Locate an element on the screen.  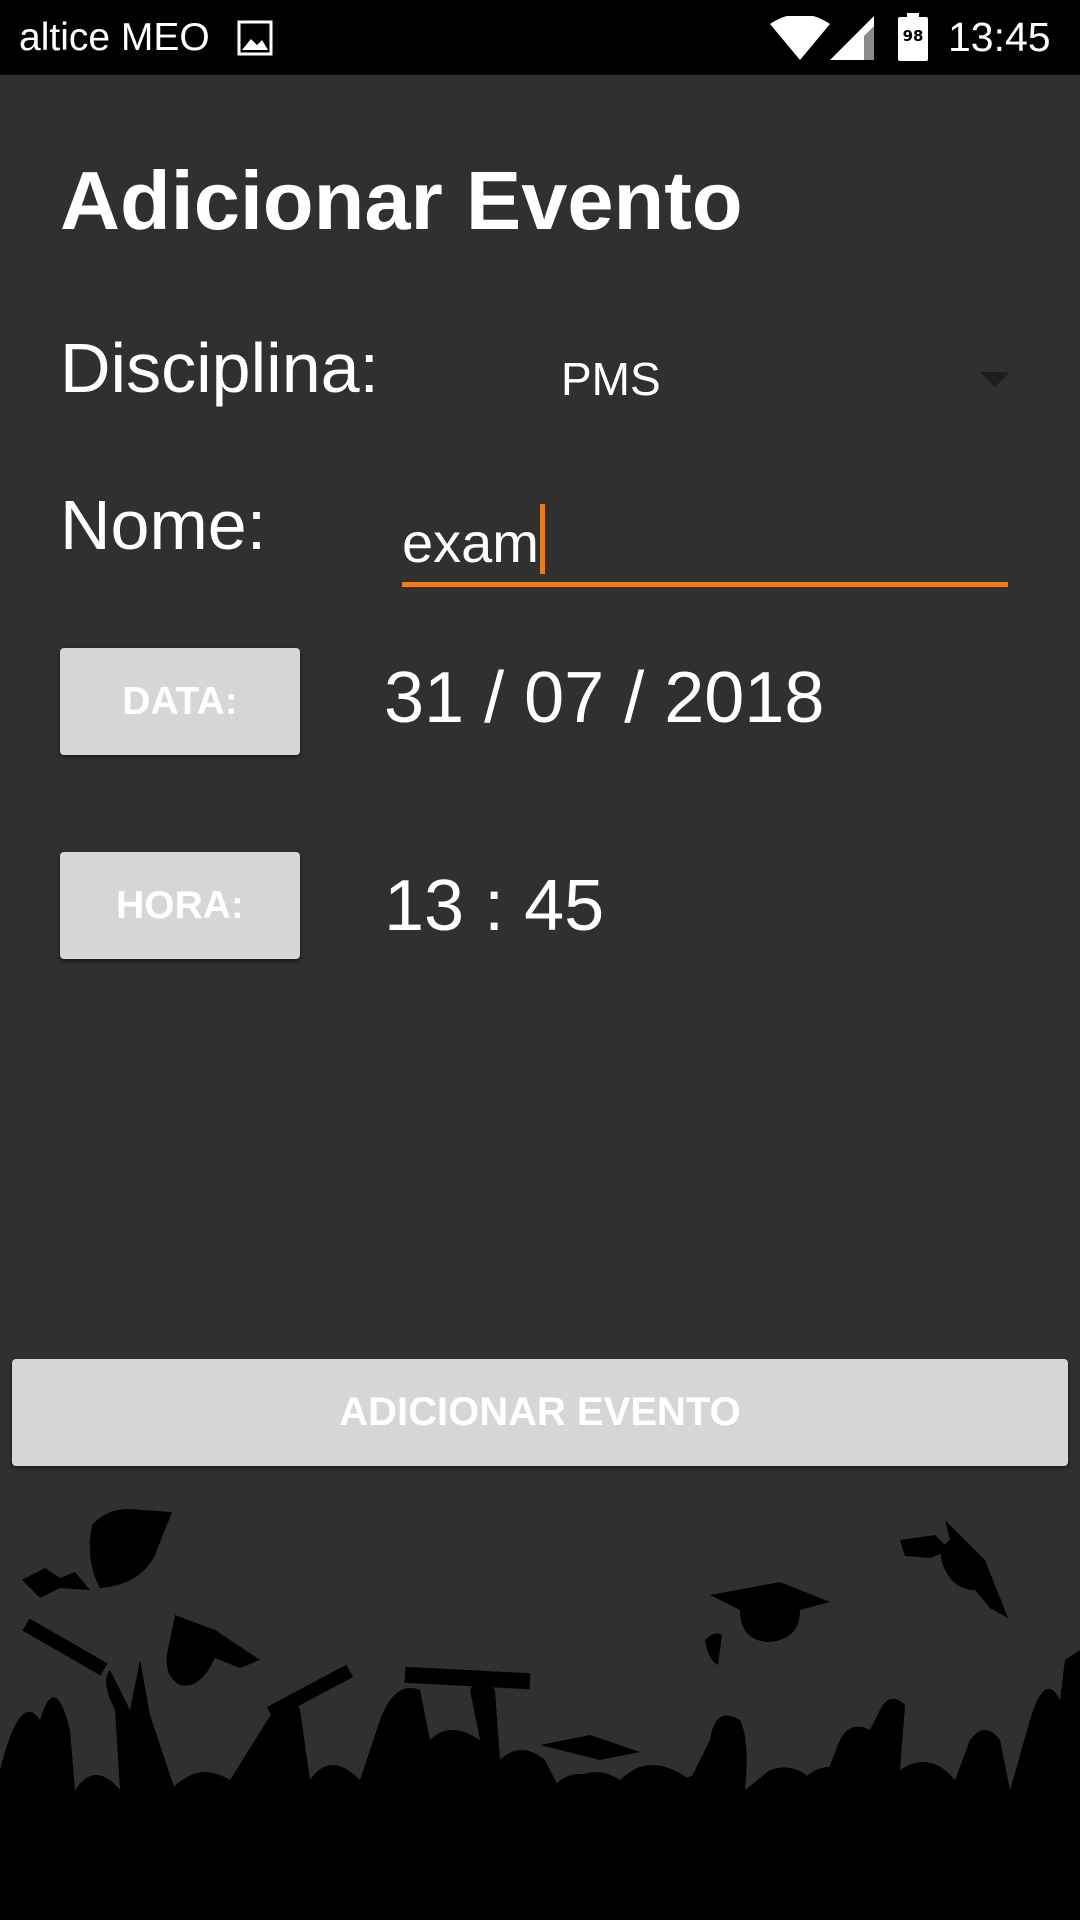
carrier-name: altice MEO is located at coordinates (114, 37).